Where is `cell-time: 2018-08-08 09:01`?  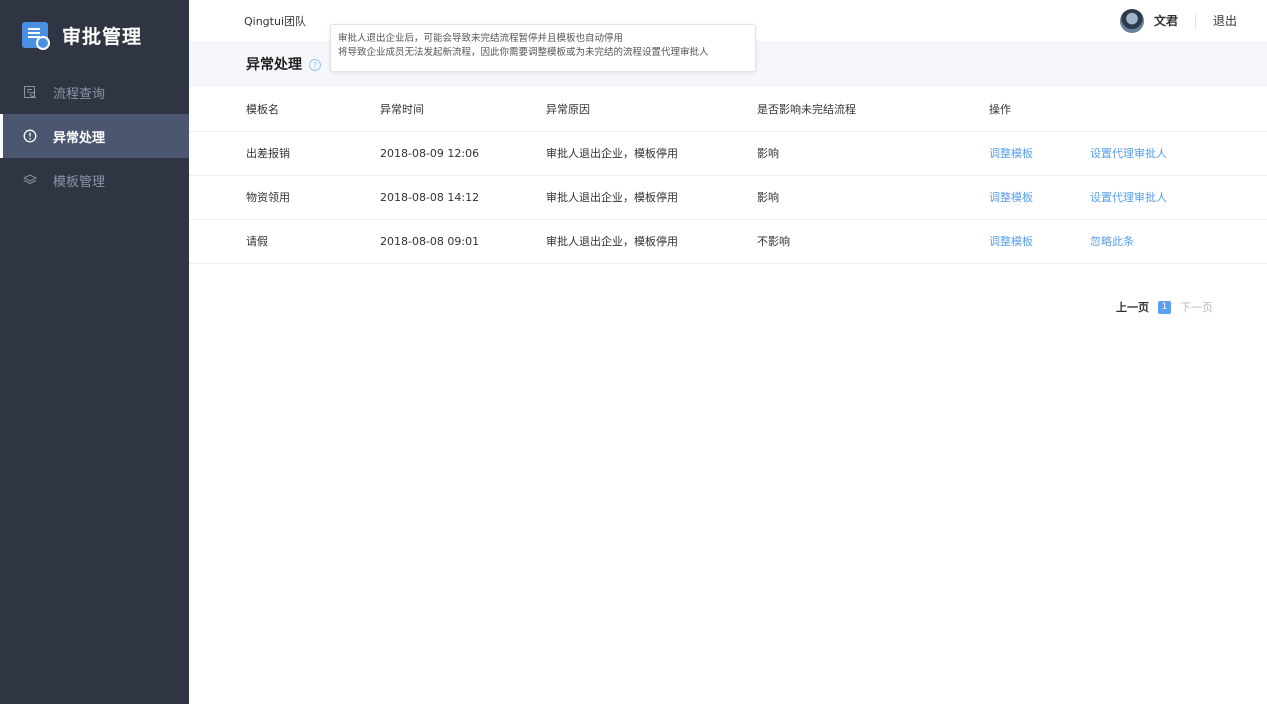
cell-time: 2018-08-08 09:01 is located at coordinates (463, 241).